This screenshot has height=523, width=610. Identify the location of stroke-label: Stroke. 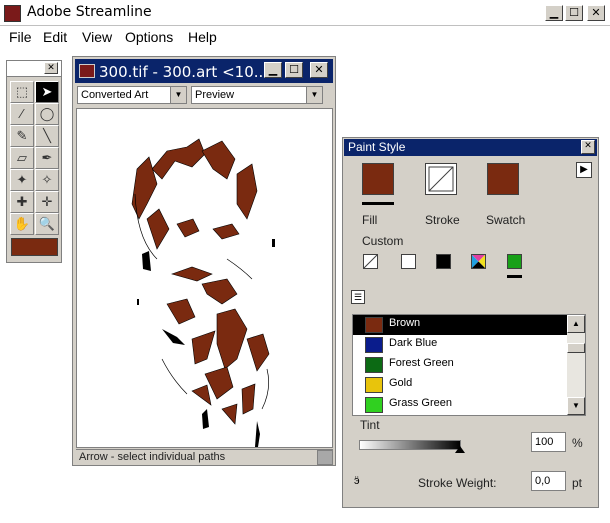
(442, 220).